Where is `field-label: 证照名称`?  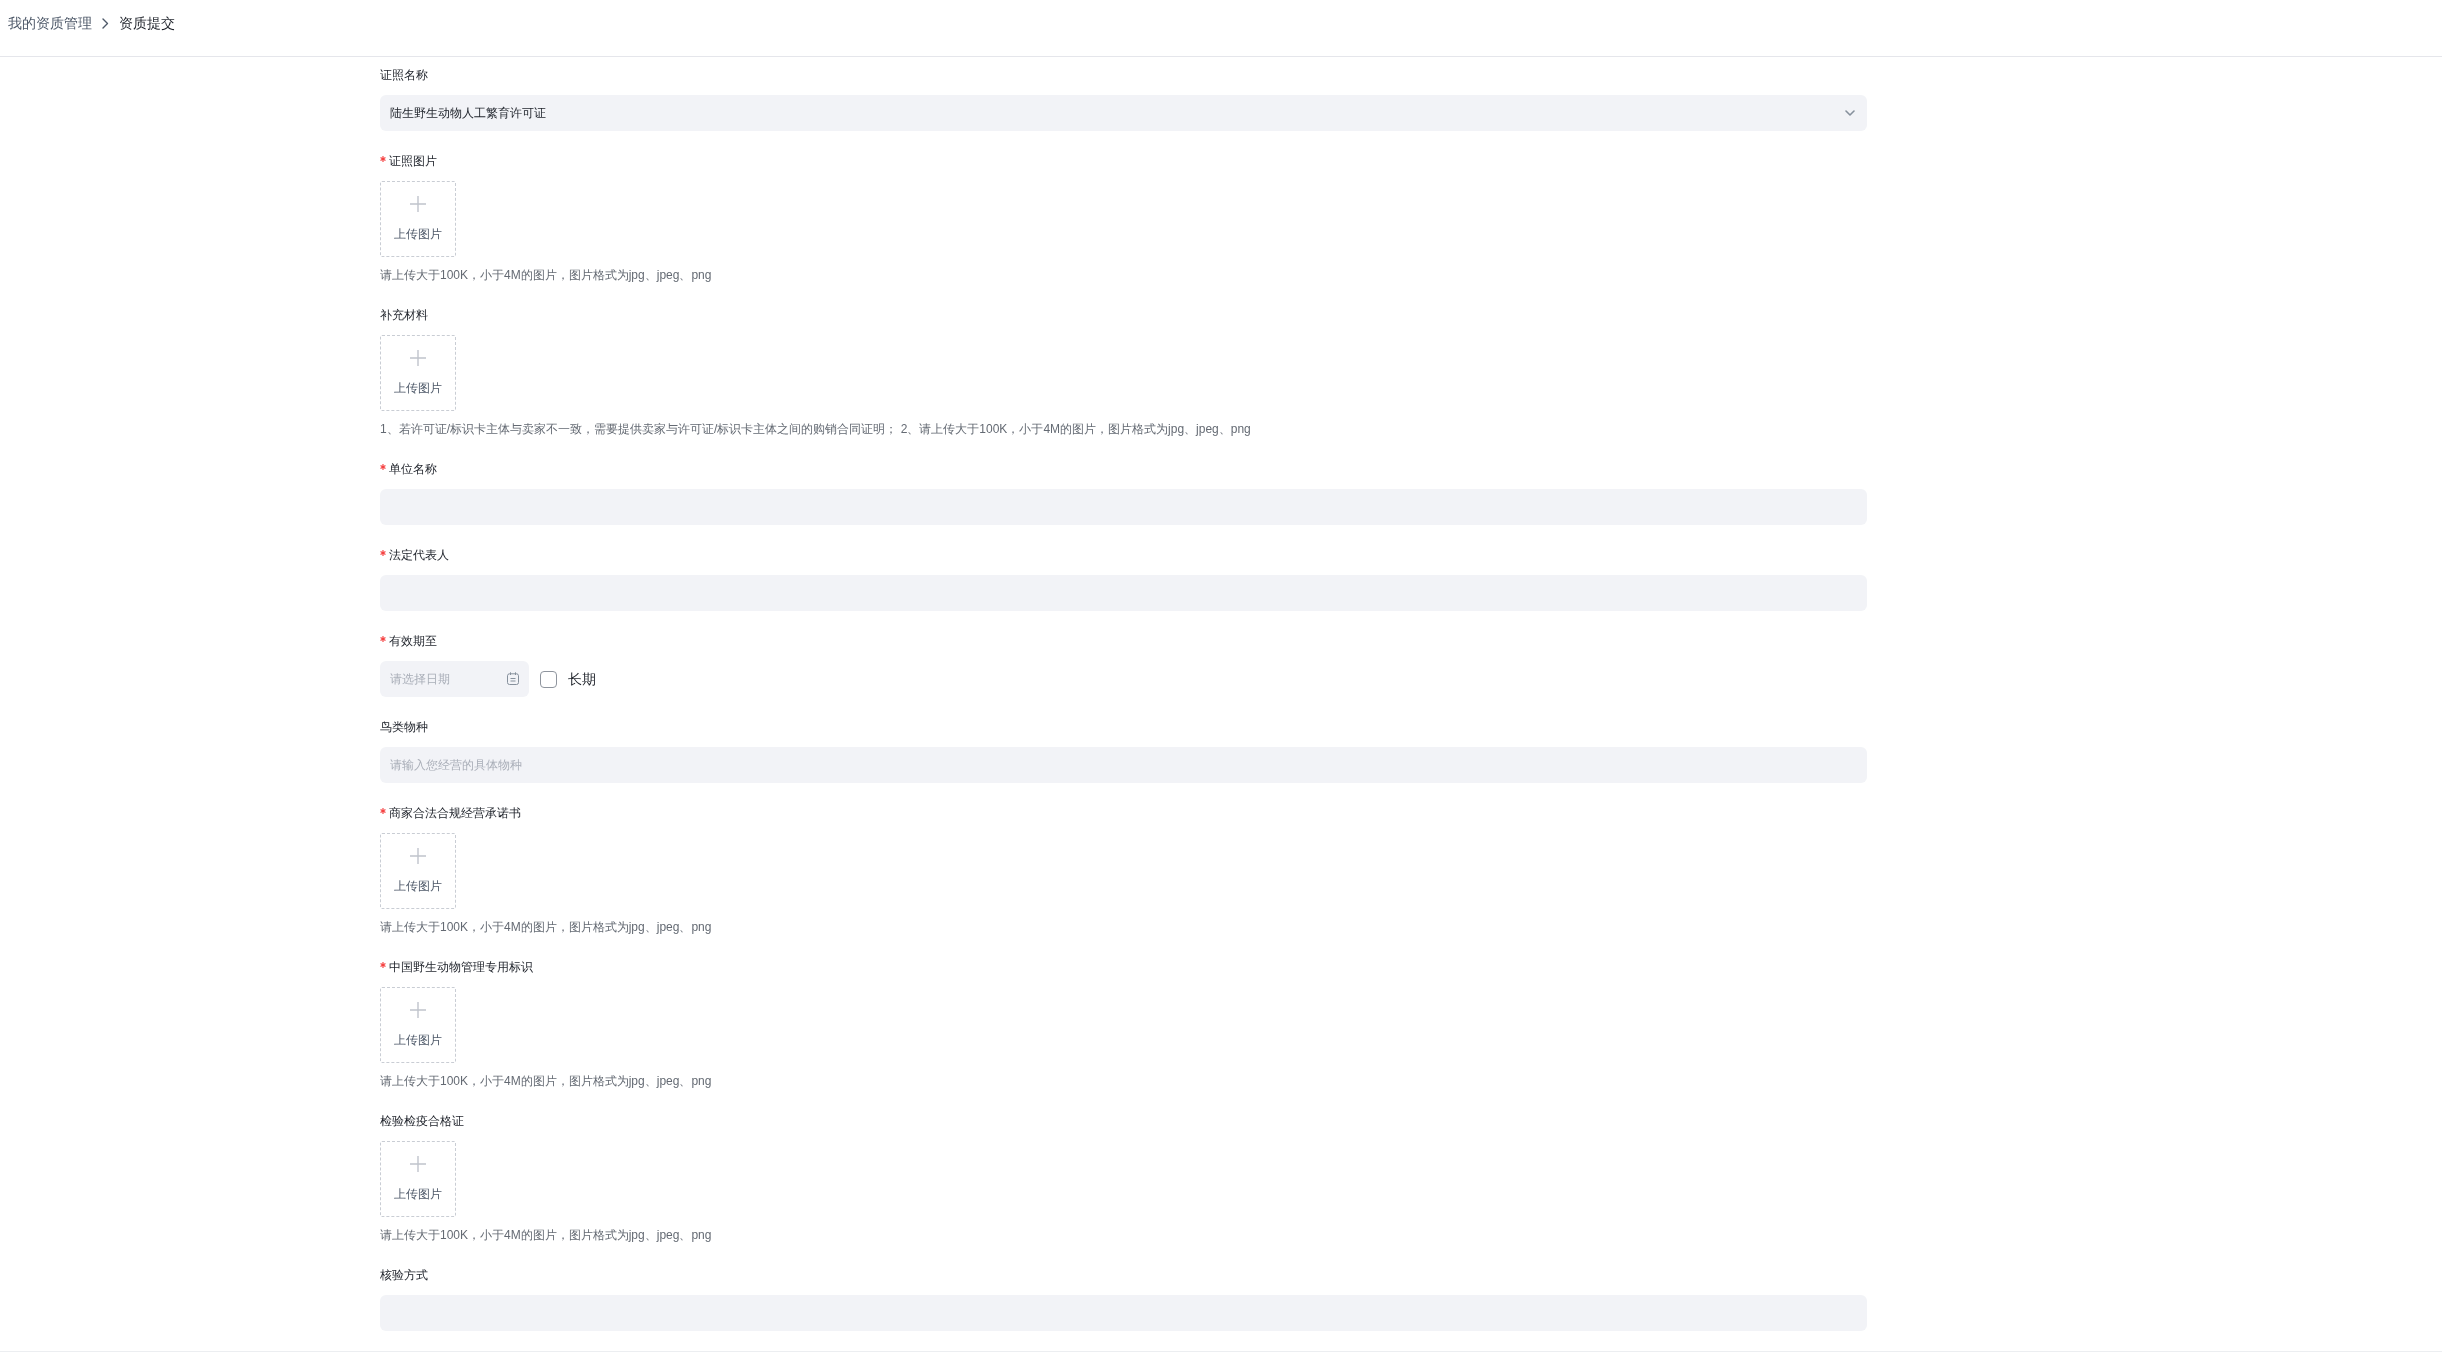
field-label: 证照名称 is located at coordinates (404, 75).